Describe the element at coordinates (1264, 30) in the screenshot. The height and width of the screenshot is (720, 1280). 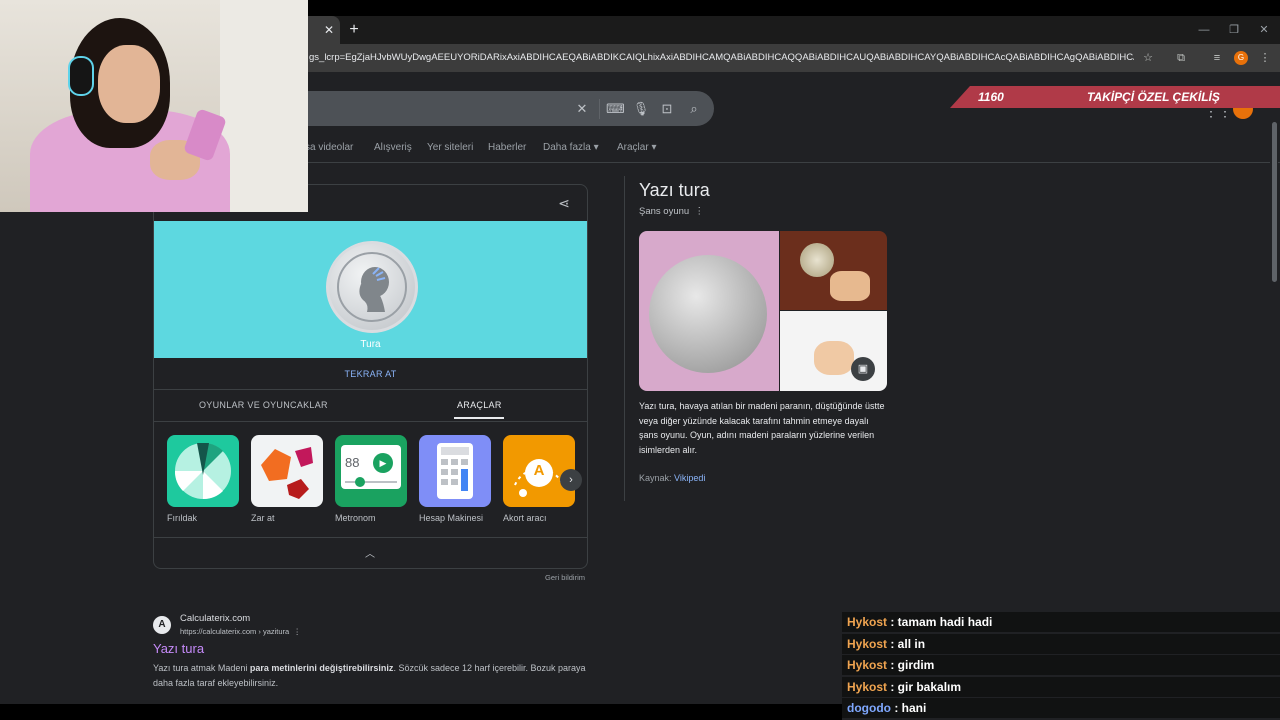
I see `close-window-icon: ✕` at that location.